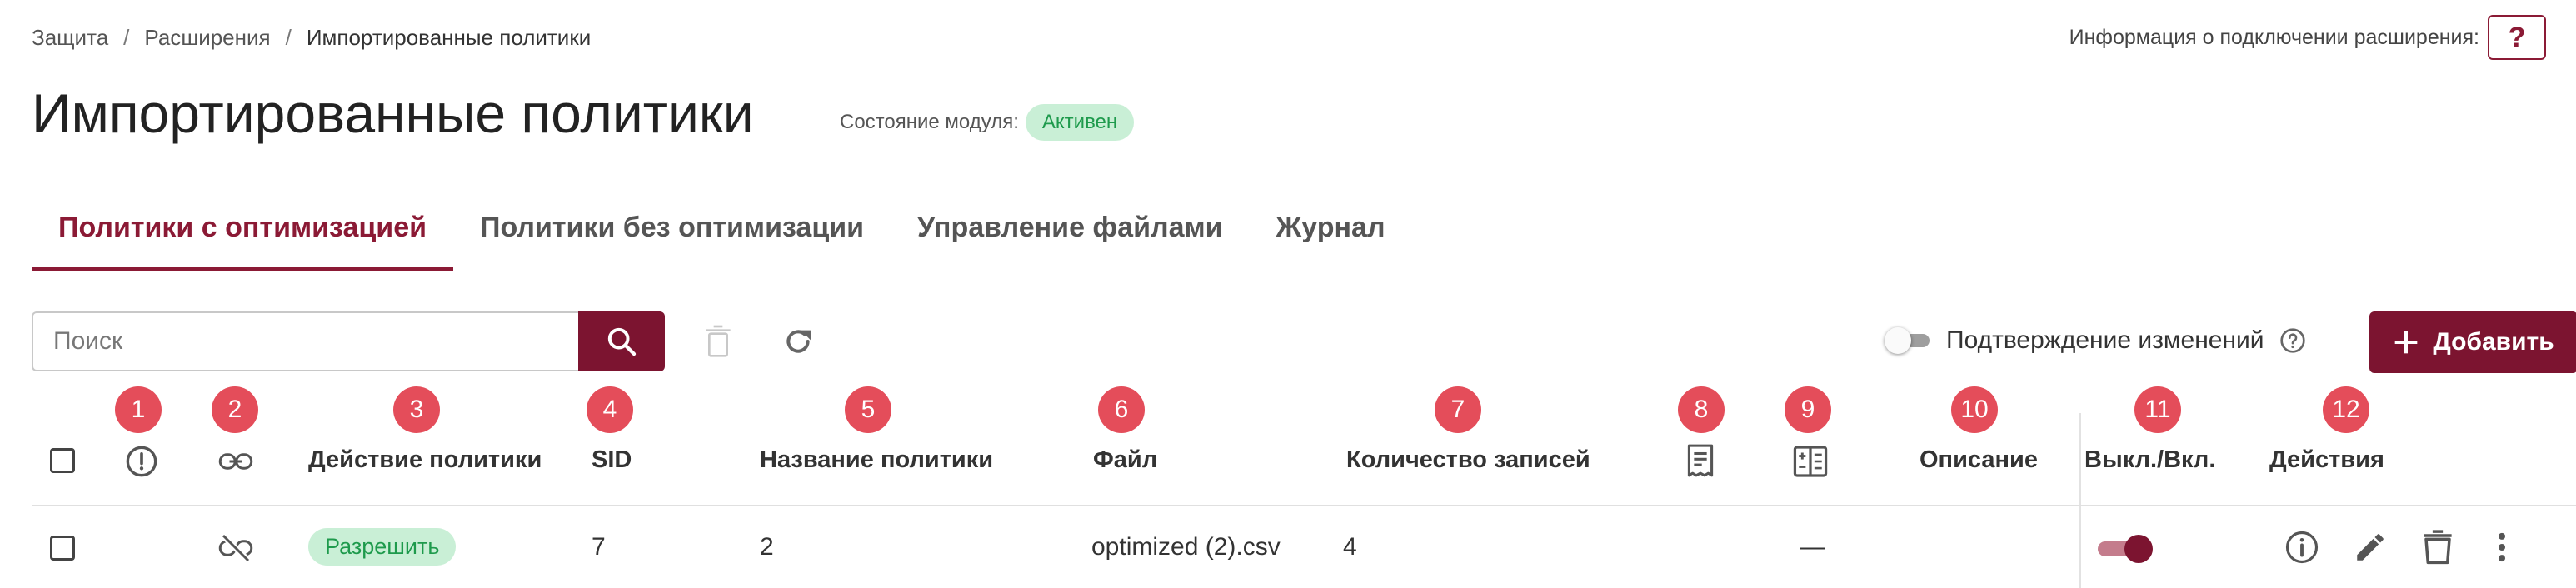 Image resolution: width=2576 pixels, height=588 pixels. Describe the element at coordinates (138, 409) in the screenshot. I see `marker-1: 1` at that location.